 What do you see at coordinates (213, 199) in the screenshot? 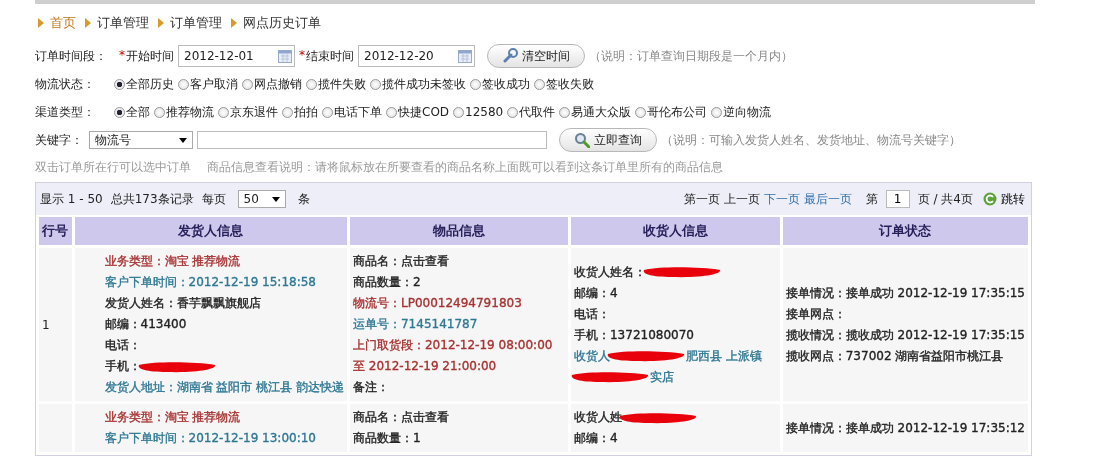
I see `per-page-label: 每页` at bounding box center [213, 199].